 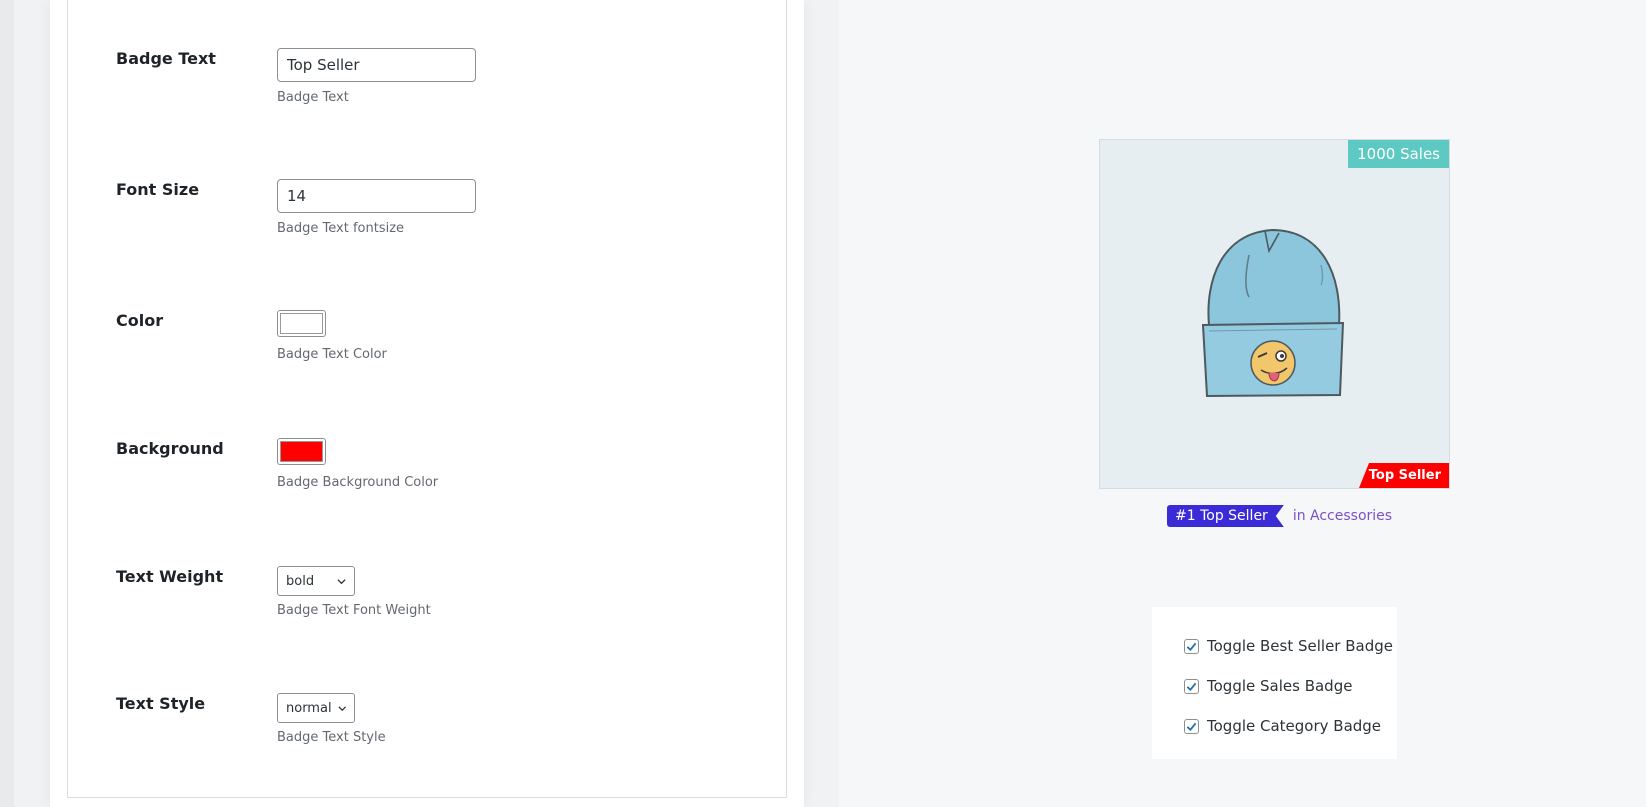 What do you see at coordinates (309, 708) in the screenshot?
I see `text-style-value: normal` at bounding box center [309, 708].